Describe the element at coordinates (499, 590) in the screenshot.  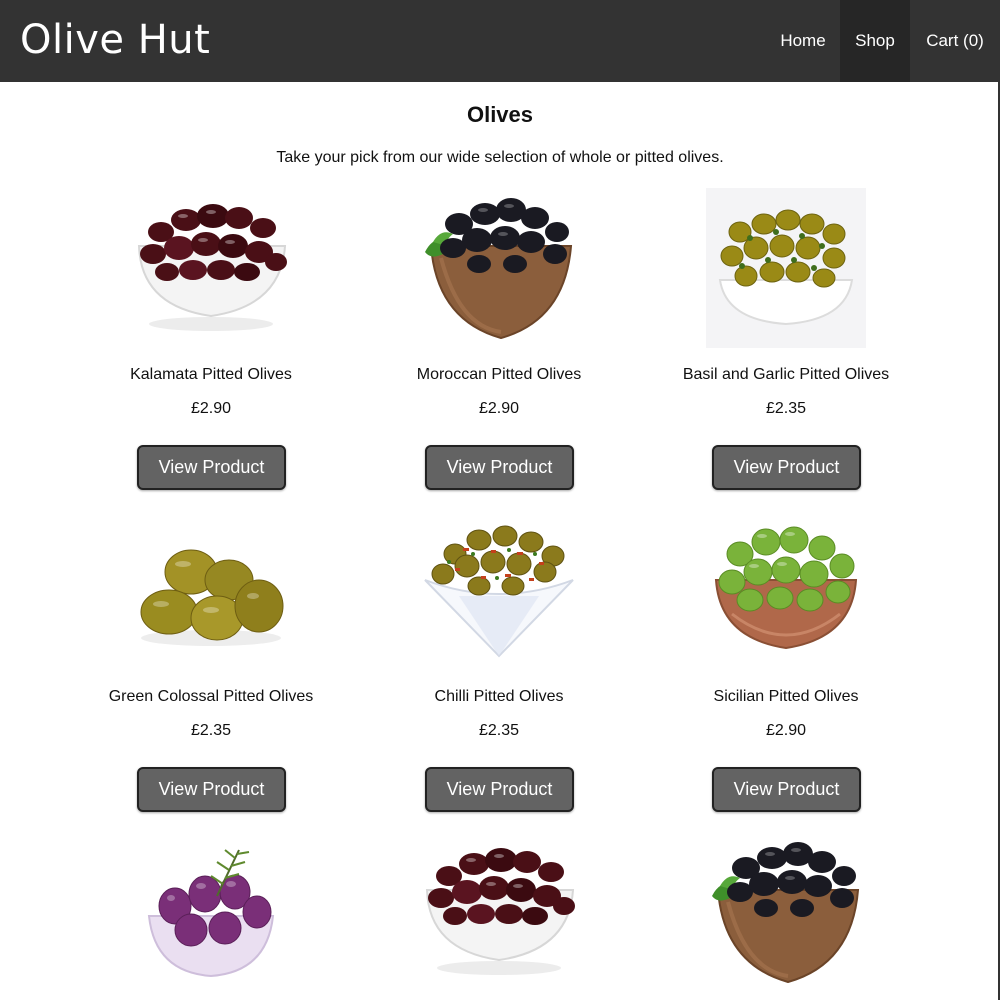
I see `chilli-olives-image` at that location.